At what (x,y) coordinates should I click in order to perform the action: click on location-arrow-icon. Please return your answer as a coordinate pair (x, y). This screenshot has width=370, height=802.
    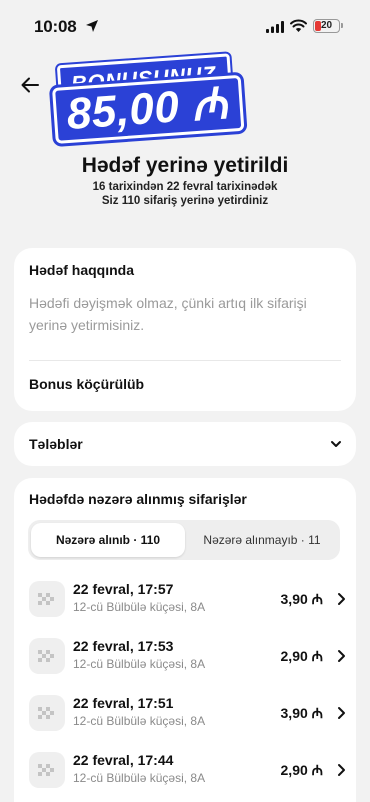
    Looking at the image, I should click on (92, 26).